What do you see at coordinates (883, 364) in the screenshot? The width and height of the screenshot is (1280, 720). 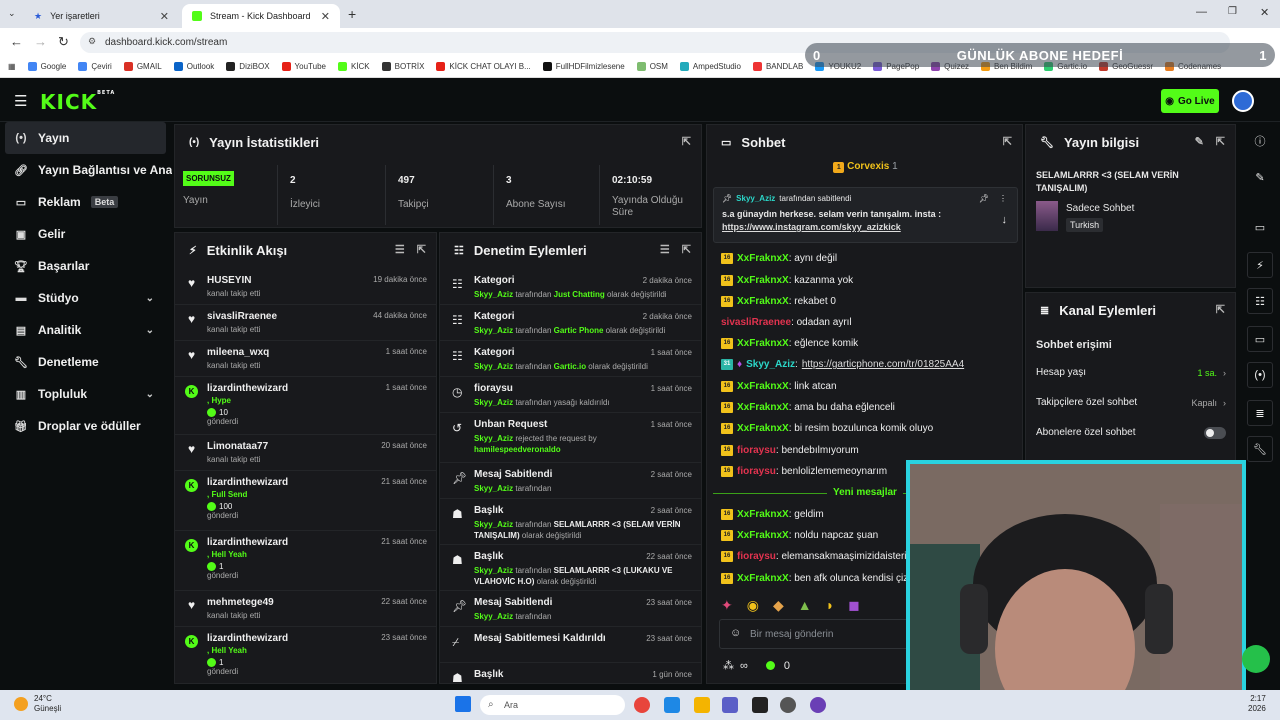 I see `chat-link: https://garticphone.com/tr/01825AA4` at bounding box center [883, 364].